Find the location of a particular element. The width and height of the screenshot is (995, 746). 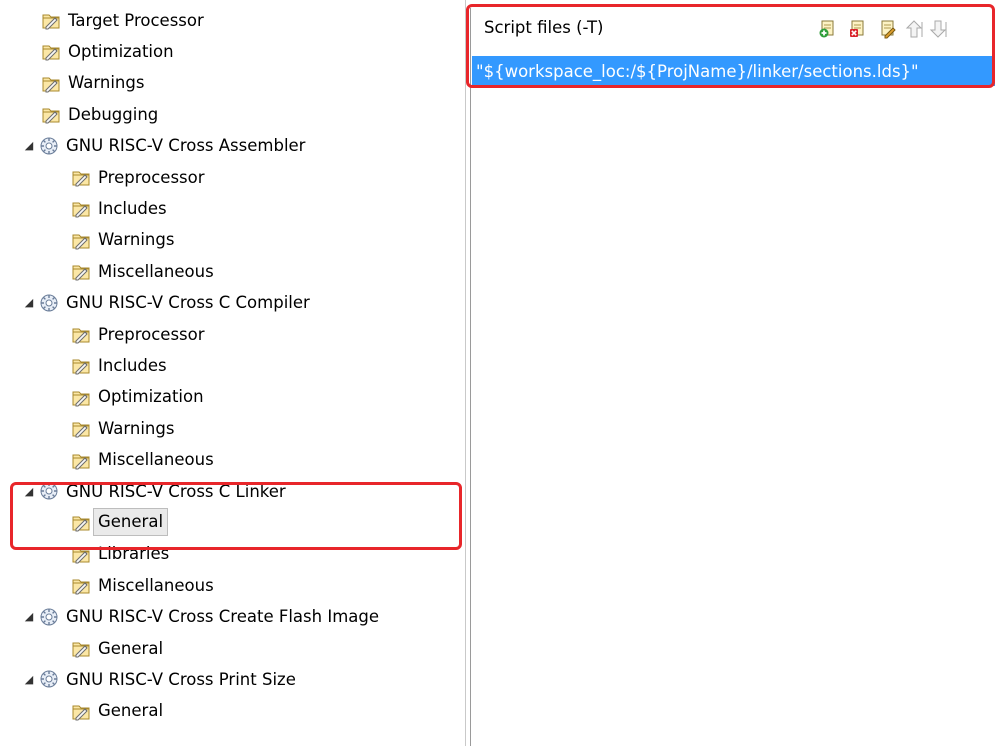

tree-item-label: GNU RISC-V Cross C Compiler is located at coordinates (188, 303).